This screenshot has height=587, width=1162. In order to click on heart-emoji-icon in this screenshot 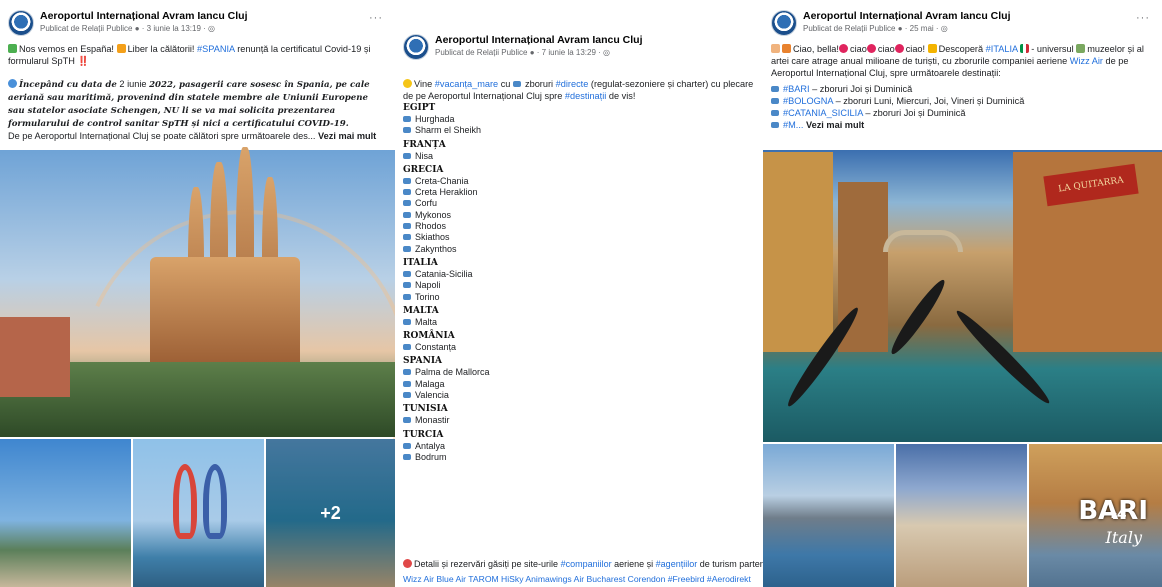, I will do `click(899, 48)`.